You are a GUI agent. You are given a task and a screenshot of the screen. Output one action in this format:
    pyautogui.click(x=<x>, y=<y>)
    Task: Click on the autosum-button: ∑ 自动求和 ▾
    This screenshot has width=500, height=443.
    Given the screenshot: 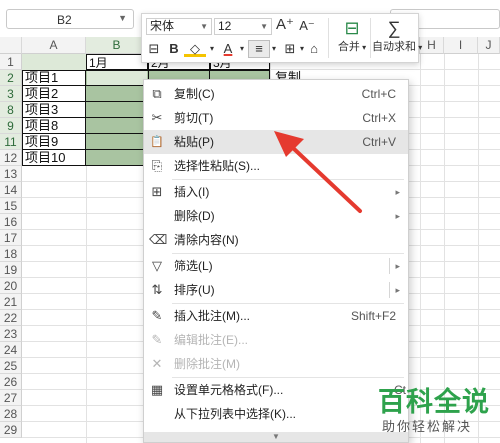 What is the action you would take?
    pyautogui.click(x=397, y=38)
    